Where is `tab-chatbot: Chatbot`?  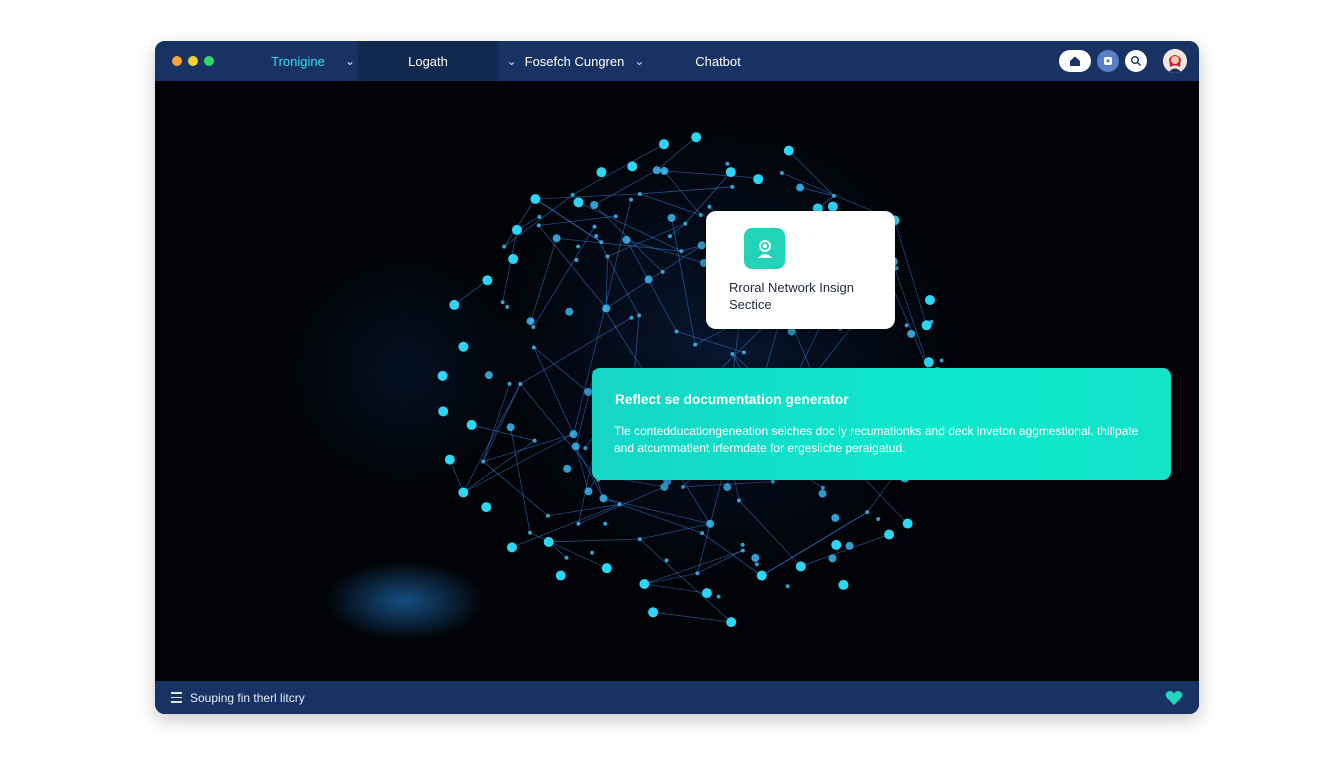
tab-chatbot: Chatbot is located at coordinates (718, 61).